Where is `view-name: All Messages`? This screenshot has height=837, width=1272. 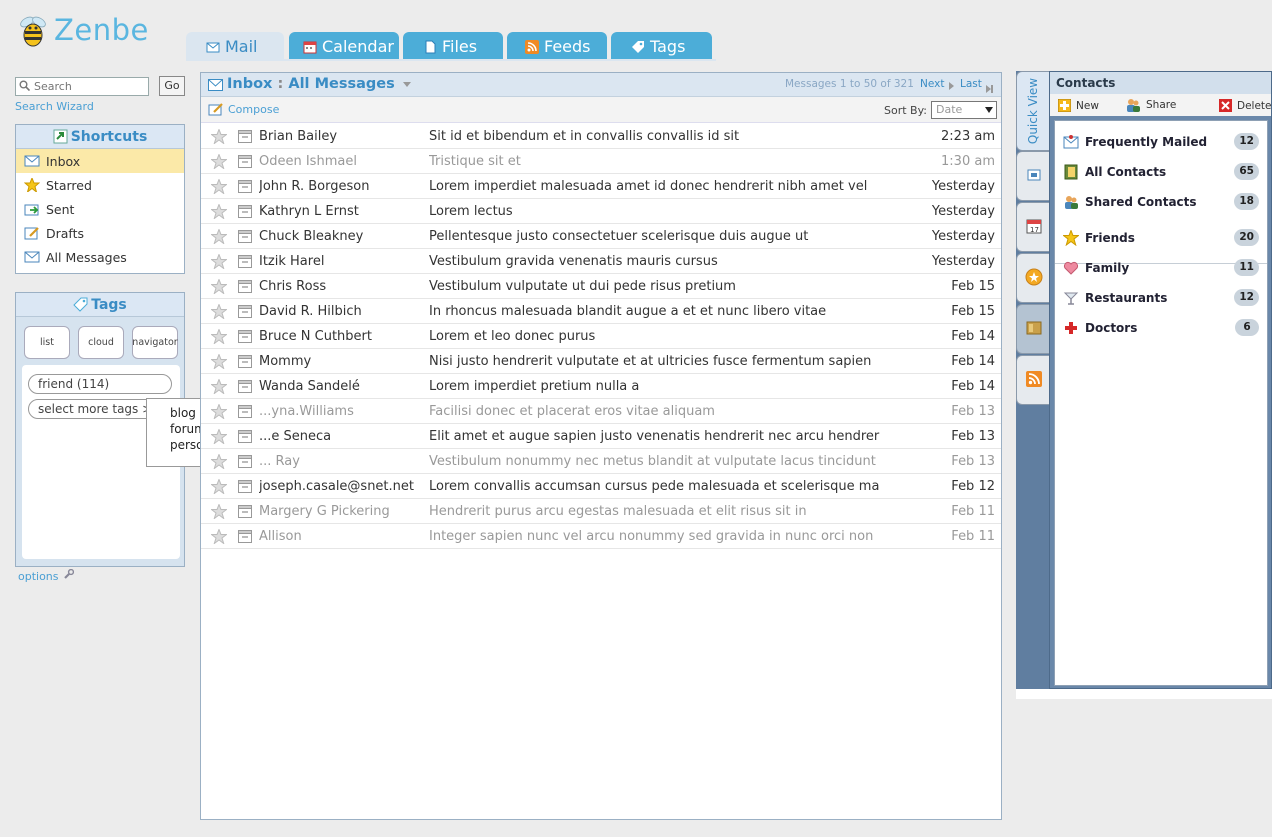
view-name: All Messages is located at coordinates (341, 84).